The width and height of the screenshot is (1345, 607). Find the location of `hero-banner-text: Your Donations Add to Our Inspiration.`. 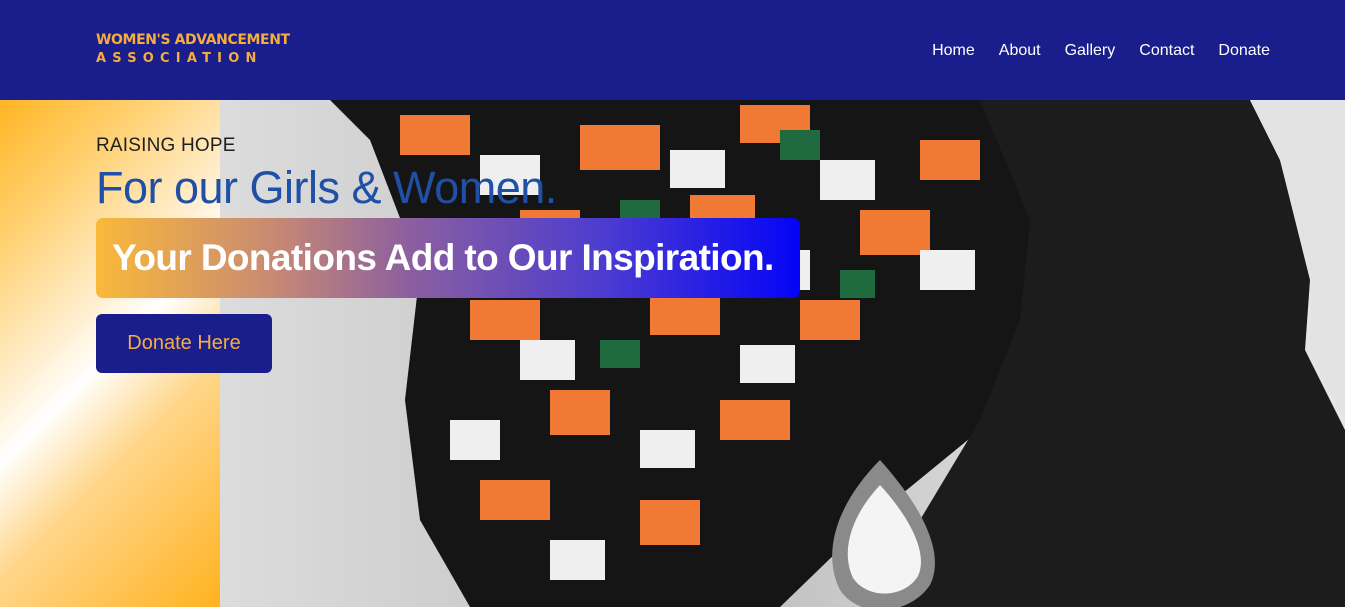

hero-banner-text: Your Donations Add to Our Inspiration. is located at coordinates (443, 257).